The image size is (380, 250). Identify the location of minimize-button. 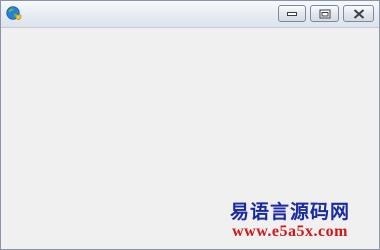
(292, 13).